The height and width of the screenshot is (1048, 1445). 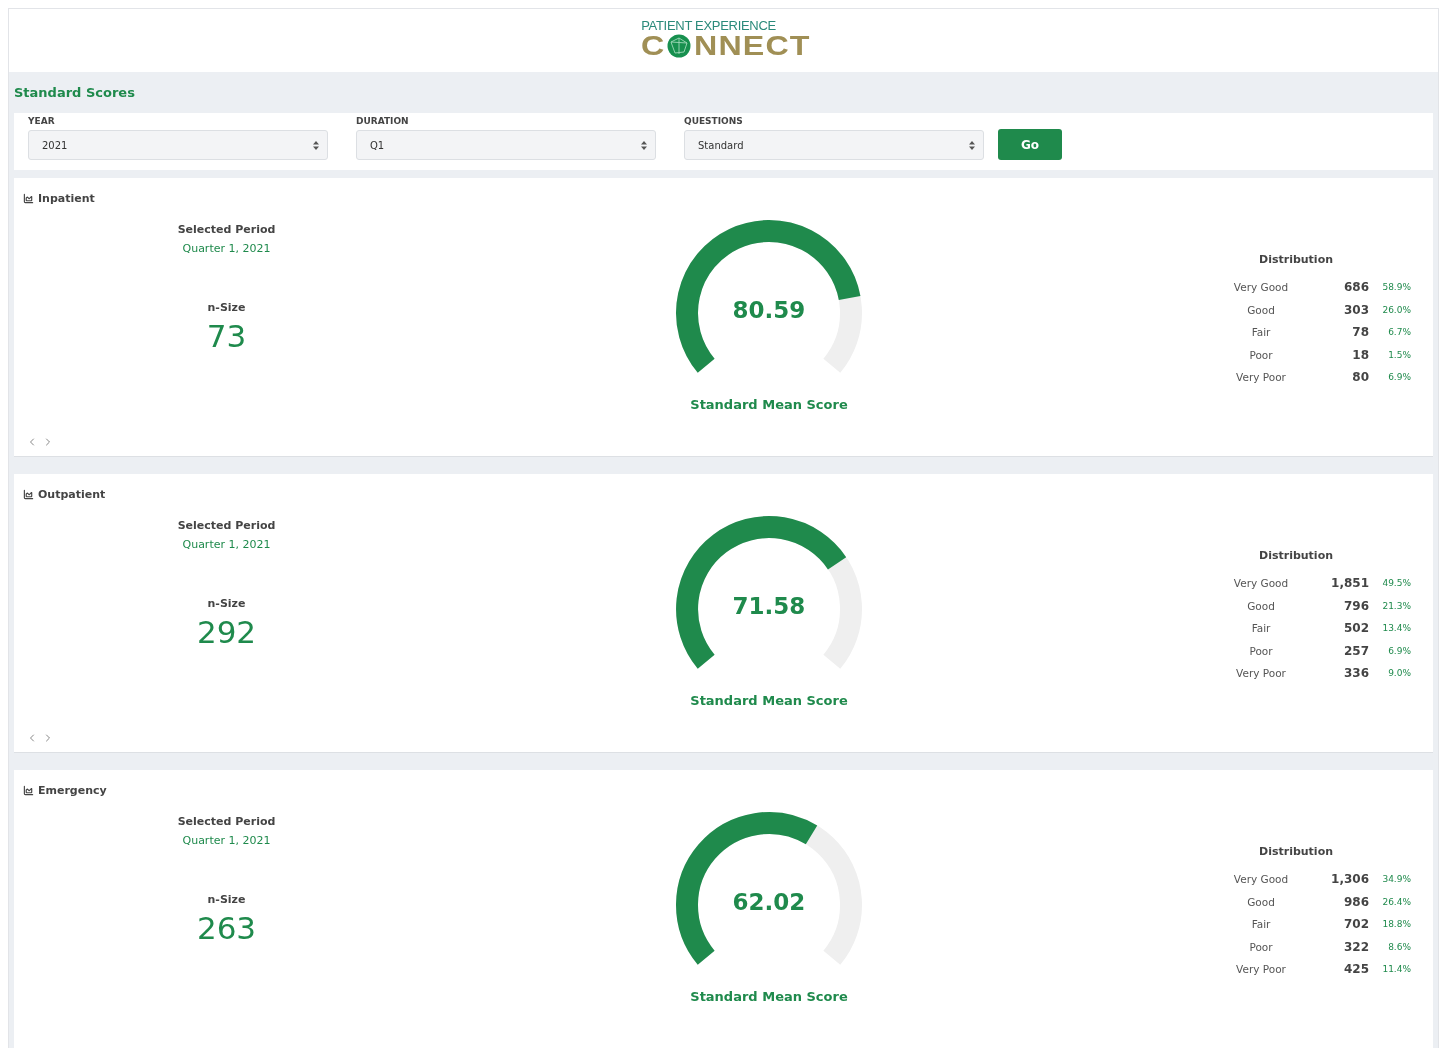 What do you see at coordinates (714, 121) in the screenshot?
I see `filter-label: QUESTIONS` at bounding box center [714, 121].